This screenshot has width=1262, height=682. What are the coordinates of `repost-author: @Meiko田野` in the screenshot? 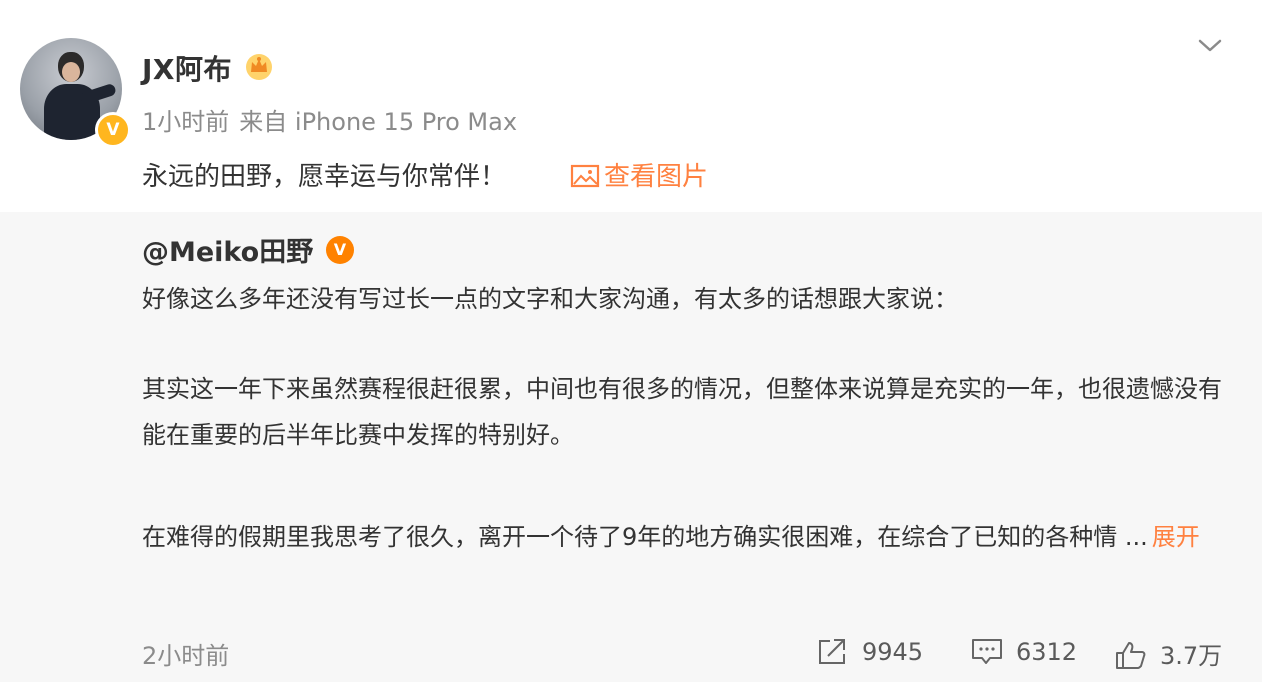 It's located at (227, 249).